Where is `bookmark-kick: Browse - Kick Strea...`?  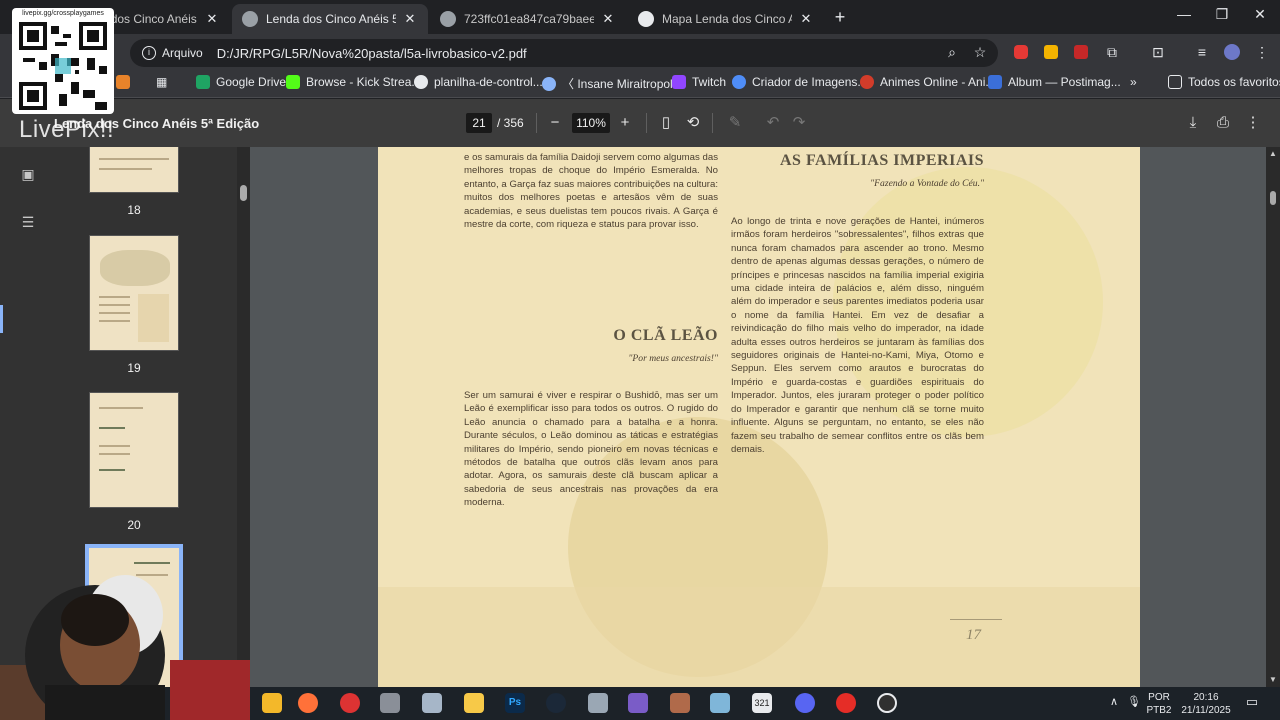
bookmark-kick: Browse - Kick Strea... is located at coordinates (353, 82).